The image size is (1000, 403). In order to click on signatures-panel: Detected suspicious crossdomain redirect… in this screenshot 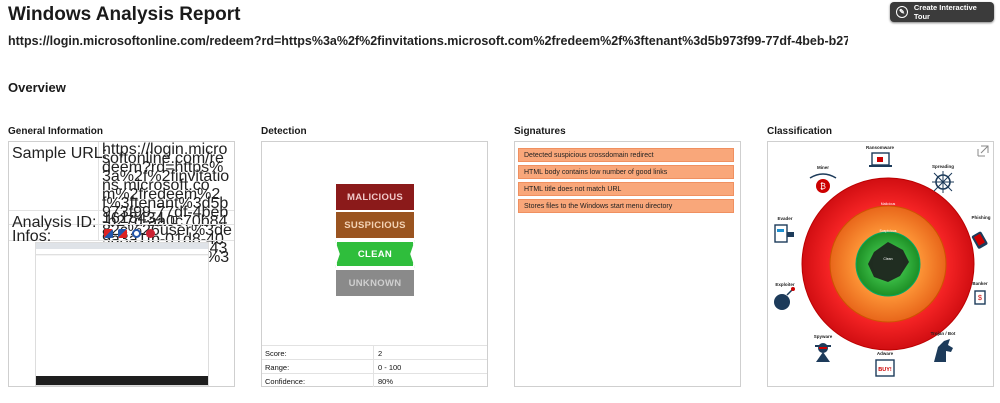, I will do `click(627, 264)`.